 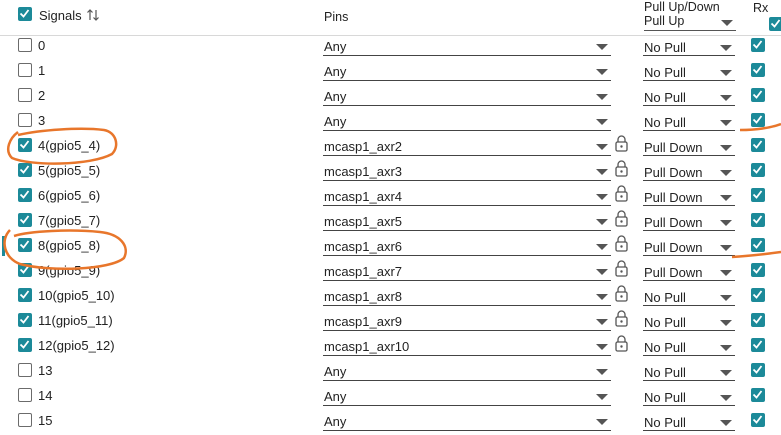 What do you see at coordinates (60, 15) in the screenshot?
I see `signals-column-header: Signals` at bounding box center [60, 15].